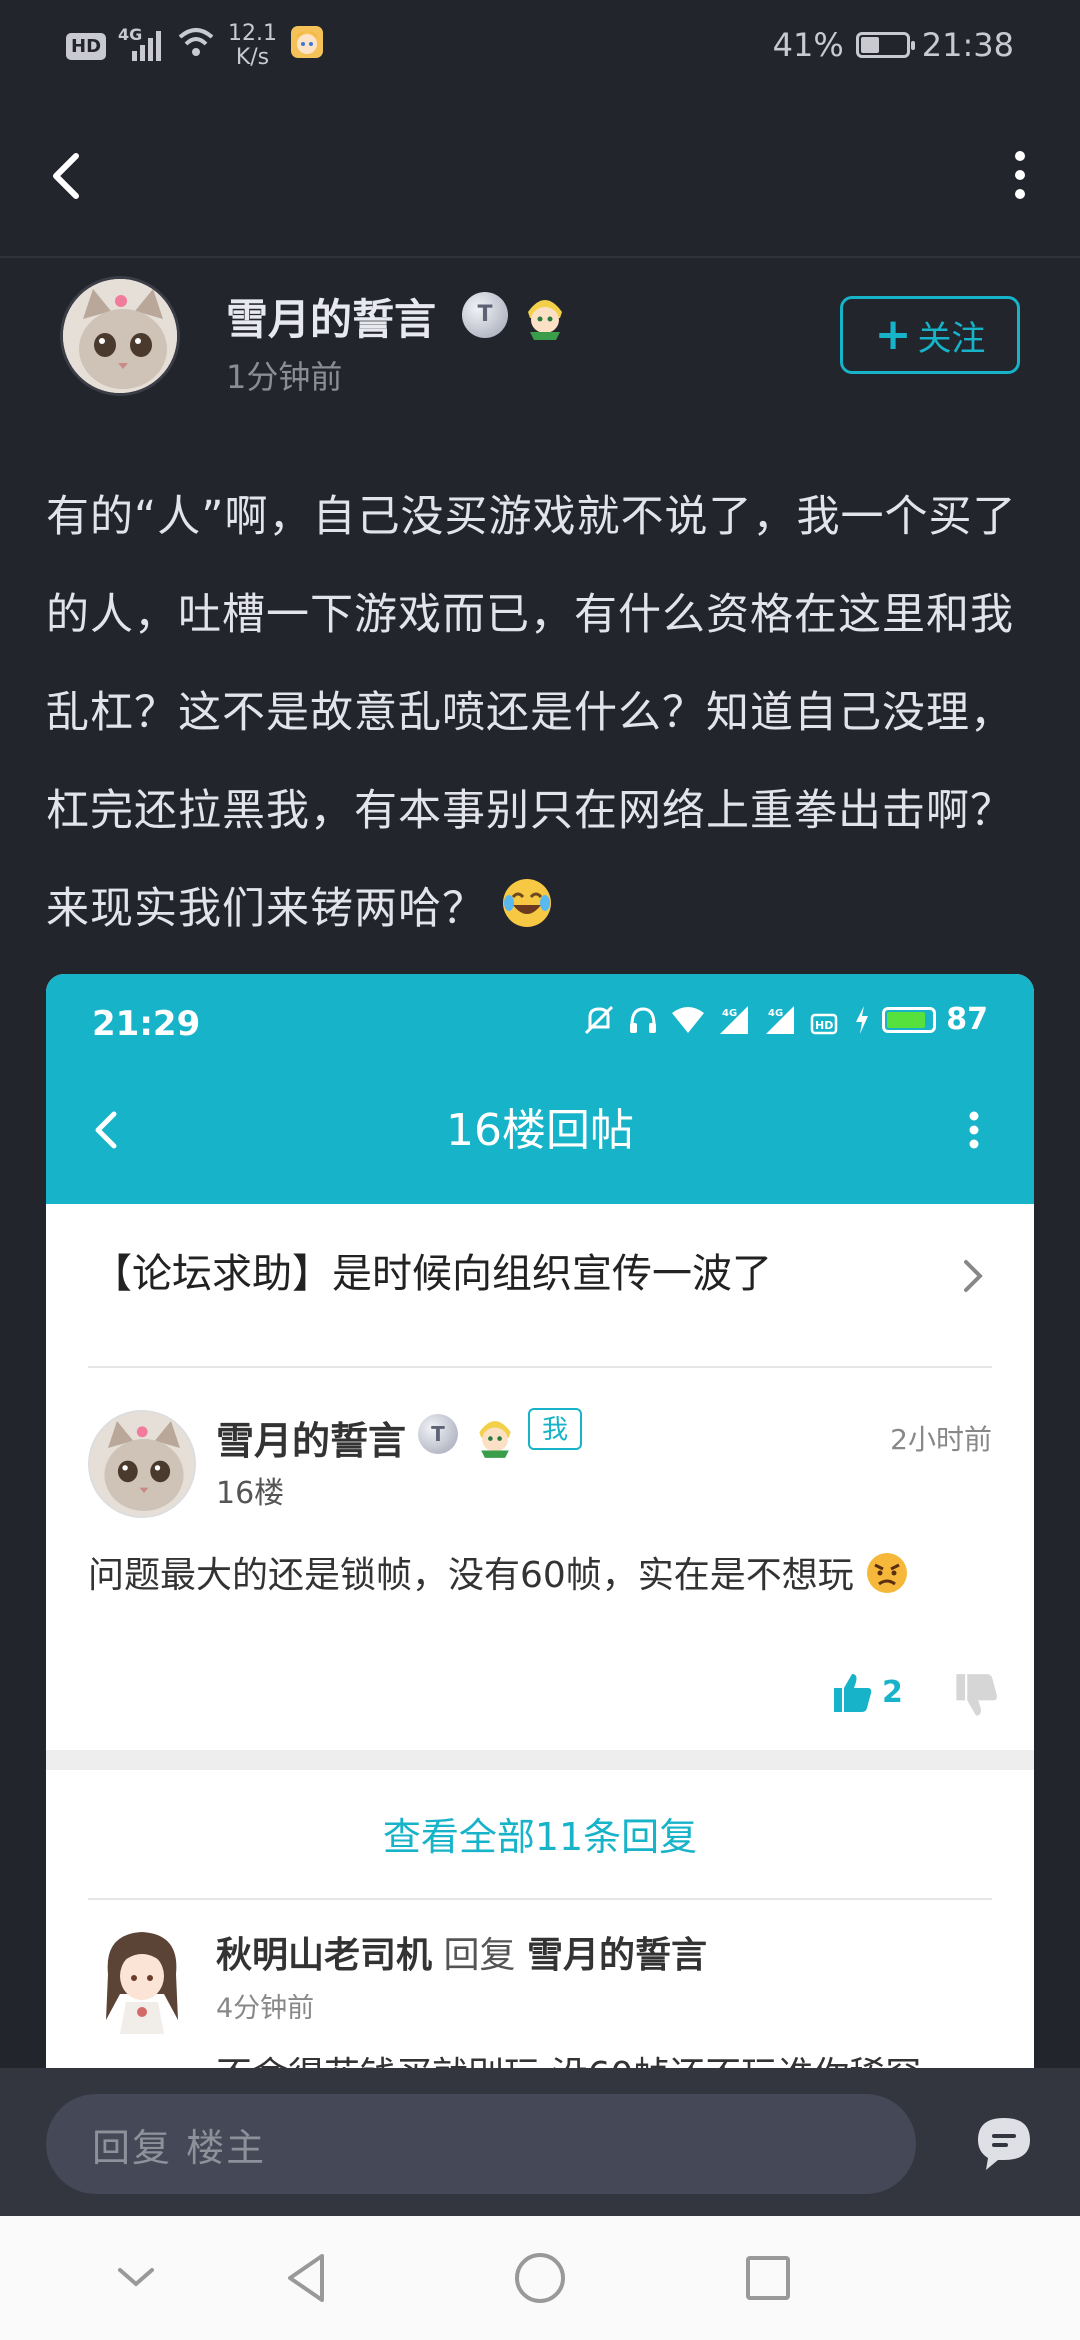 This screenshot has width=1080, height=2340. I want to click on reply-text-content: 问题最大的还是锁帧，没有60帧，实在是不想玩, so click(471, 1575).